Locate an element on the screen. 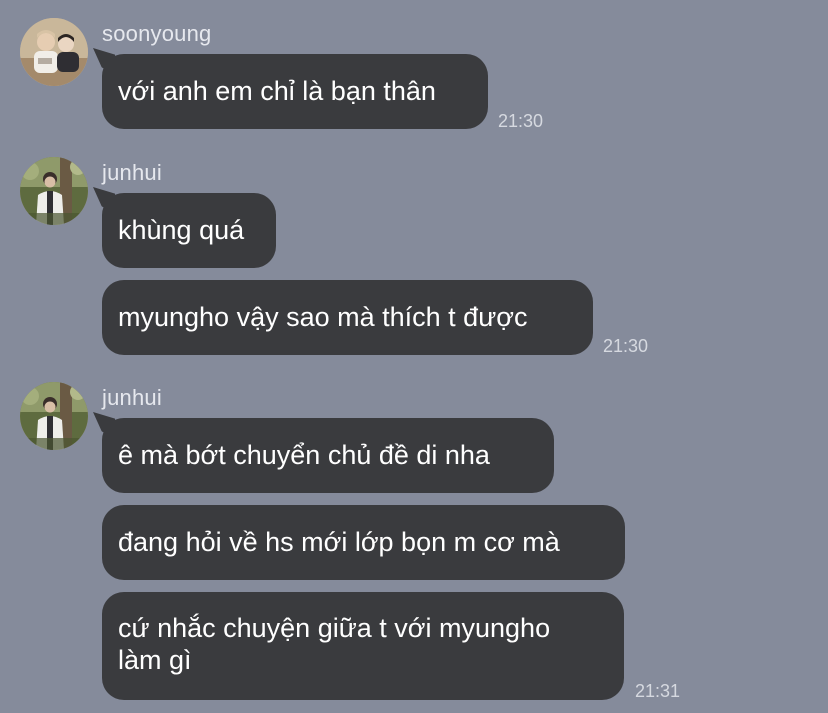 The width and height of the screenshot is (828, 713). message-bubble: myungho vậy sao mà thích t được is located at coordinates (347, 317).